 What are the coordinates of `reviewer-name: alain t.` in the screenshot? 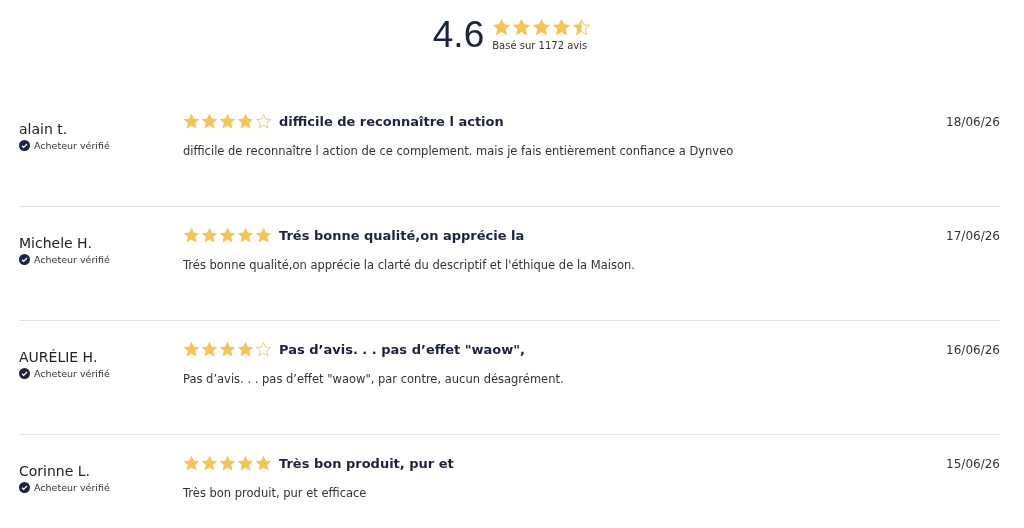 It's located at (44, 129).